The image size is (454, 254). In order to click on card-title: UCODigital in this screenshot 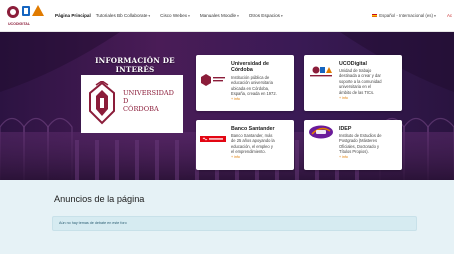, I will do `click(353, 64)`.